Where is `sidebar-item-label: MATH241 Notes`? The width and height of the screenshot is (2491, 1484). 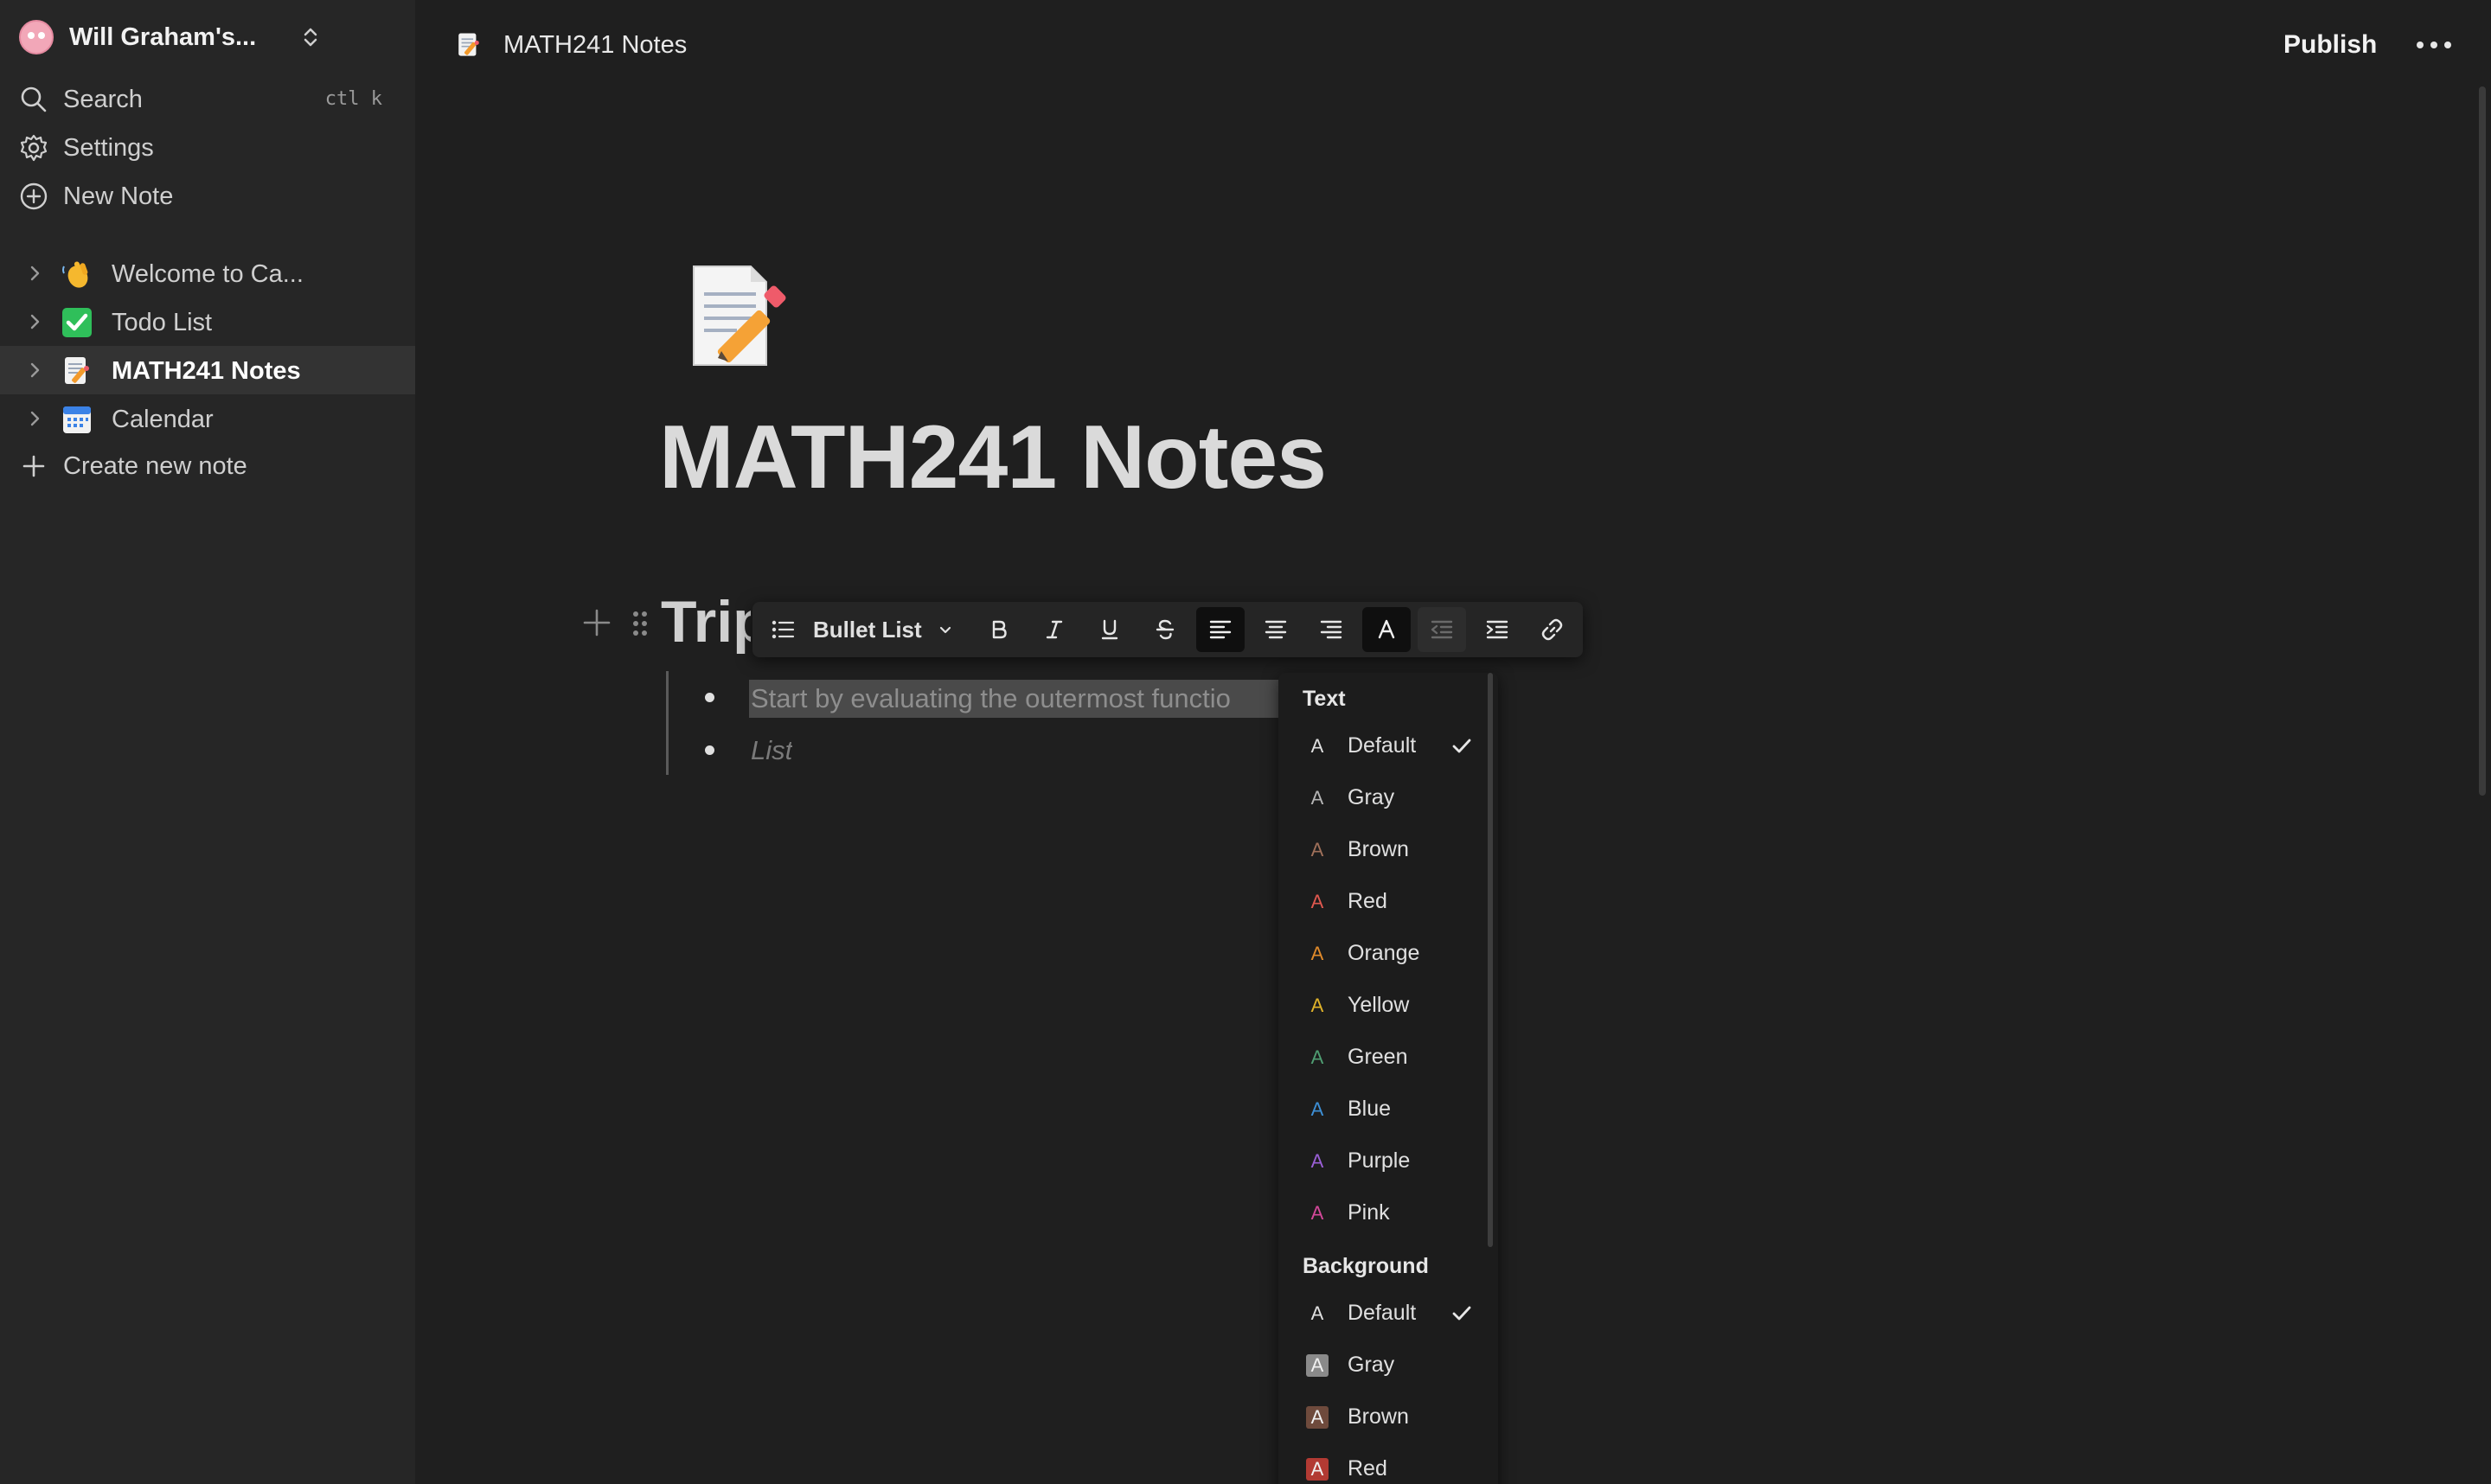
sidebar-item-label: MATH241 Notes is located at coordinates (206, 371).